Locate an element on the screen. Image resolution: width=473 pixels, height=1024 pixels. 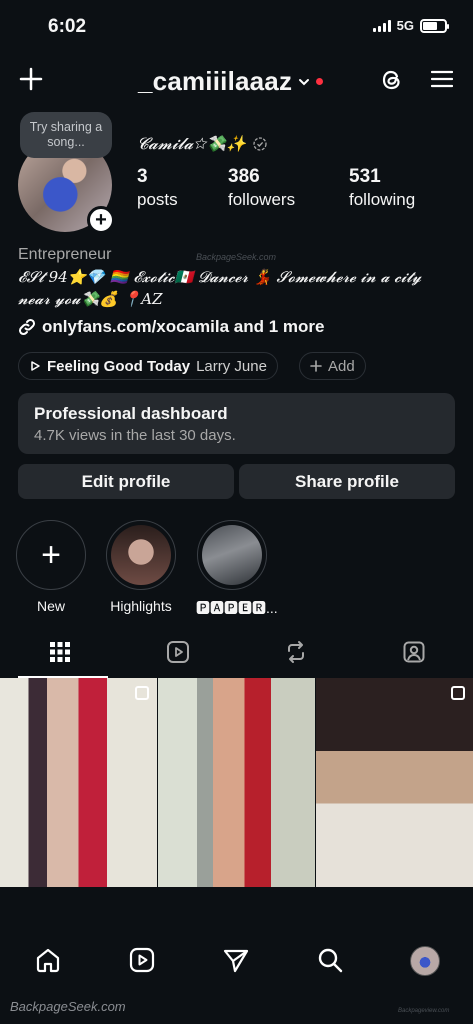
share-profile-button: Share profile is located at coordinates (347, 481).